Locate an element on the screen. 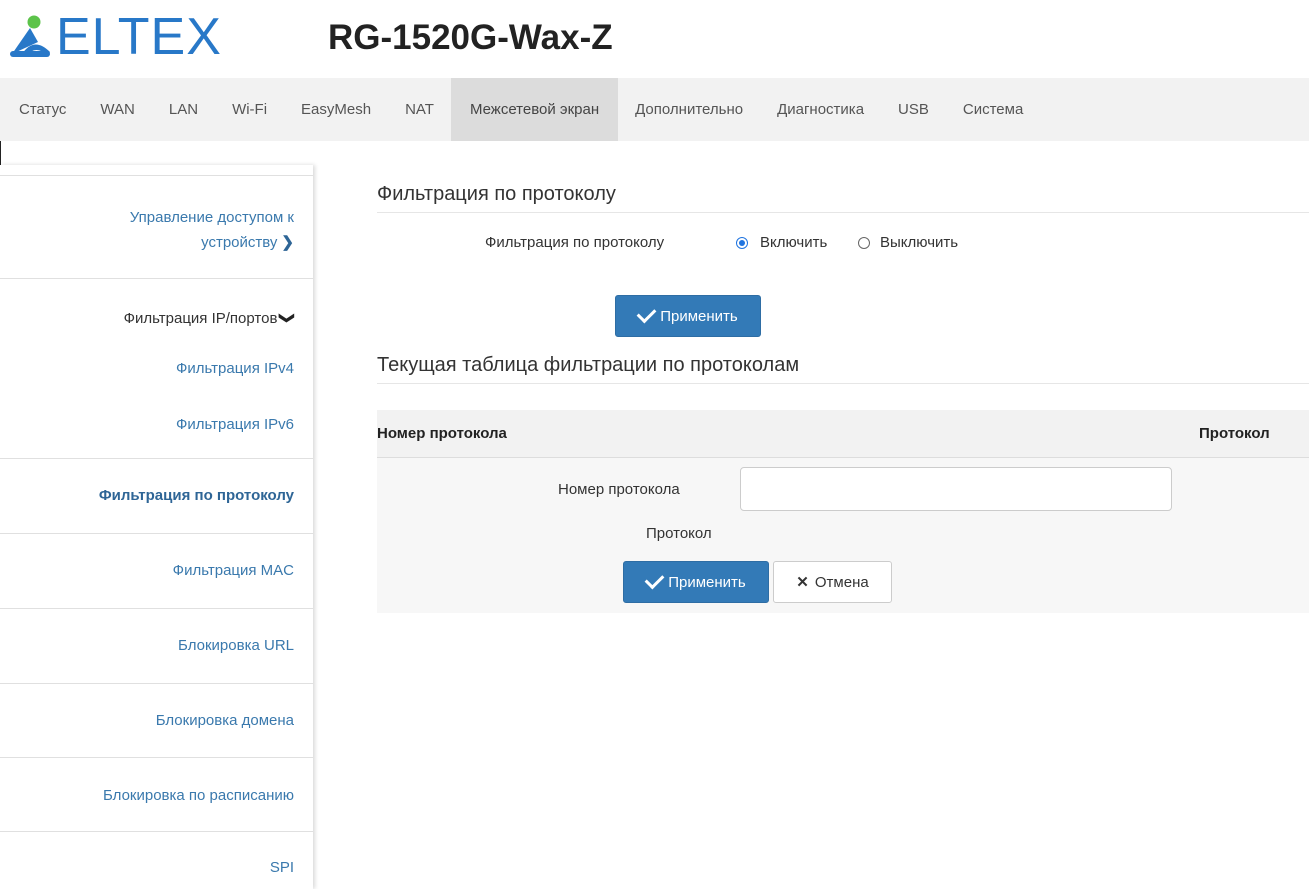  eltex-logo: ELTEX is located at coordinates (115, 37).